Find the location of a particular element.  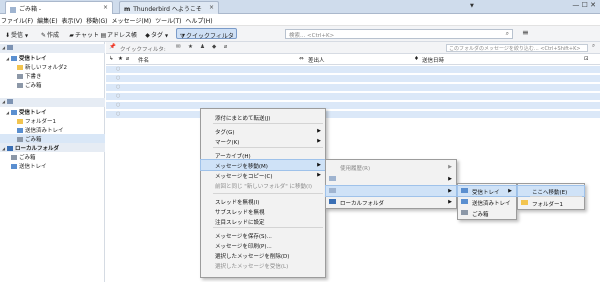

context-menu-item: メッセージを移動(M) ▶ is located at coordinates (263, 165).